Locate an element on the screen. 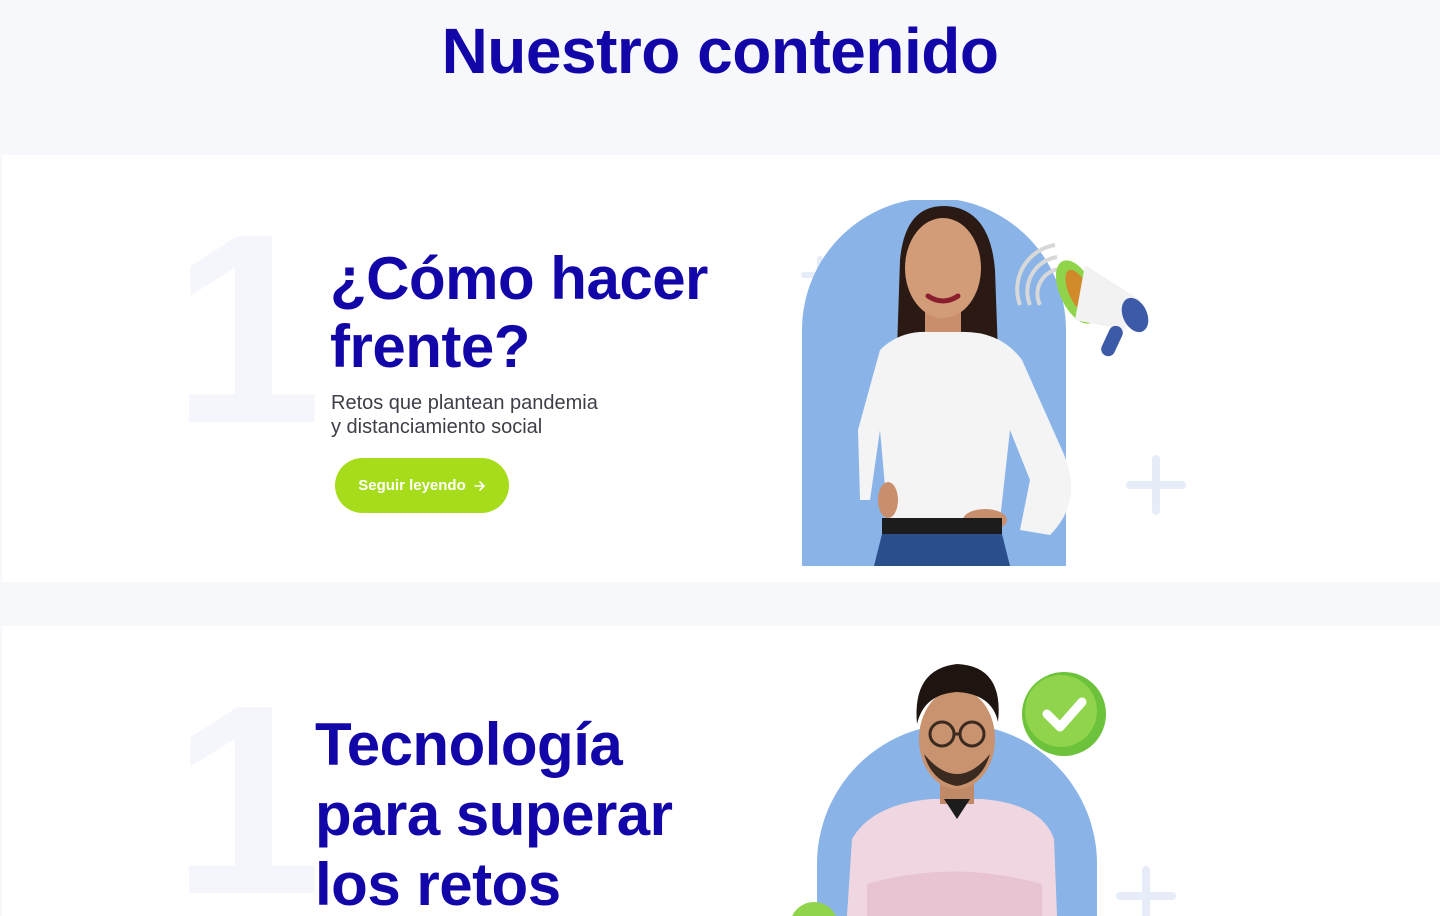 The width and height of the screenshot is (1440, 916). article-subtitle-line: y distanciamiento social is located at coordinates (437, 427).